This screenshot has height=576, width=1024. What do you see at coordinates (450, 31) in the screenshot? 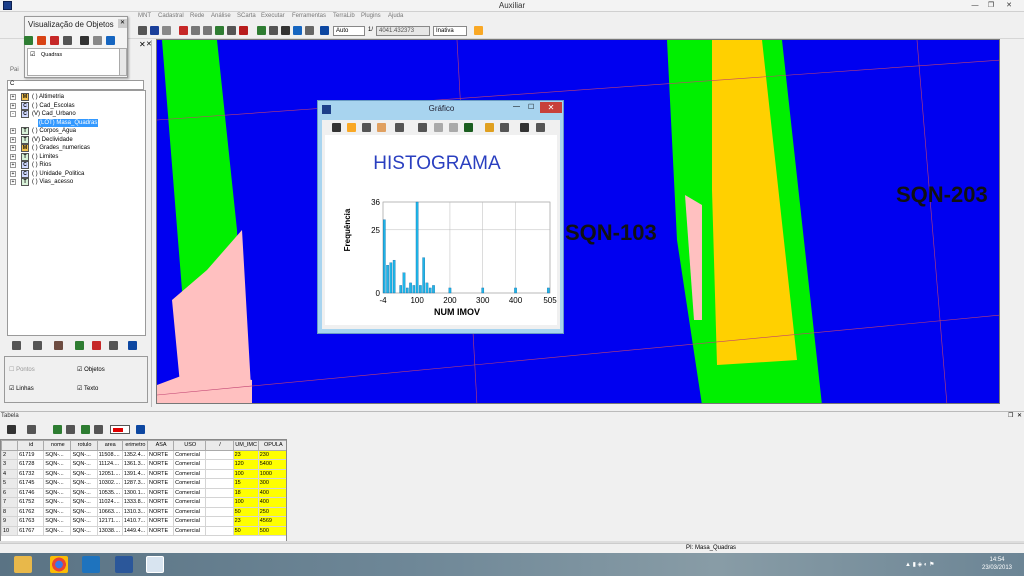
I see `status-combo: Inativa` at bounding box center [450, 31].